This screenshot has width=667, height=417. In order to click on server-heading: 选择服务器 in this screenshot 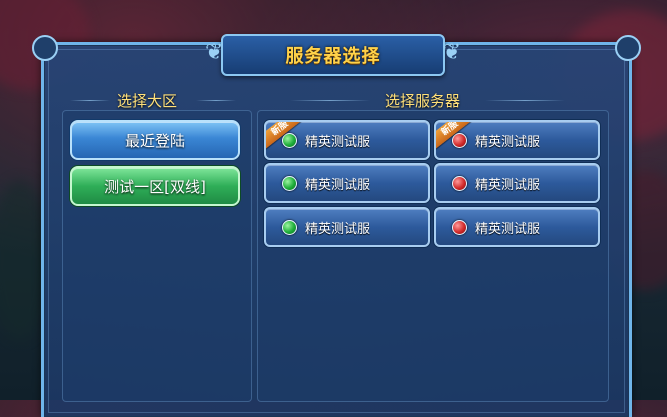, I will do `click(423, 101)`.